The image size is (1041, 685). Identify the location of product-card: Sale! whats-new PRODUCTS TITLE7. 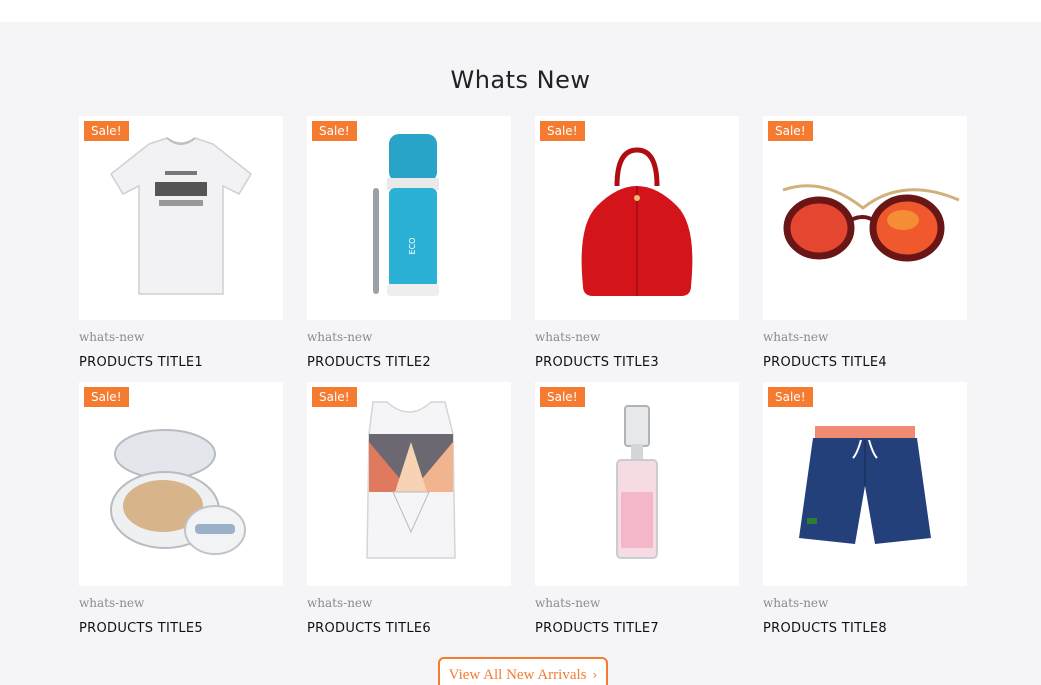
(637, 515).